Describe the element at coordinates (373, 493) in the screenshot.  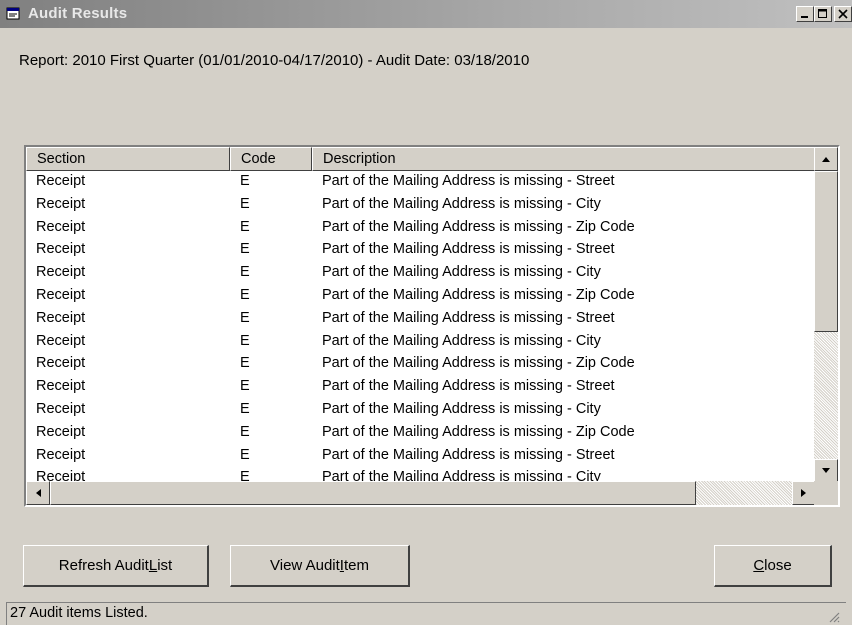
I see `horizontal-scroll-thumb` at that location.